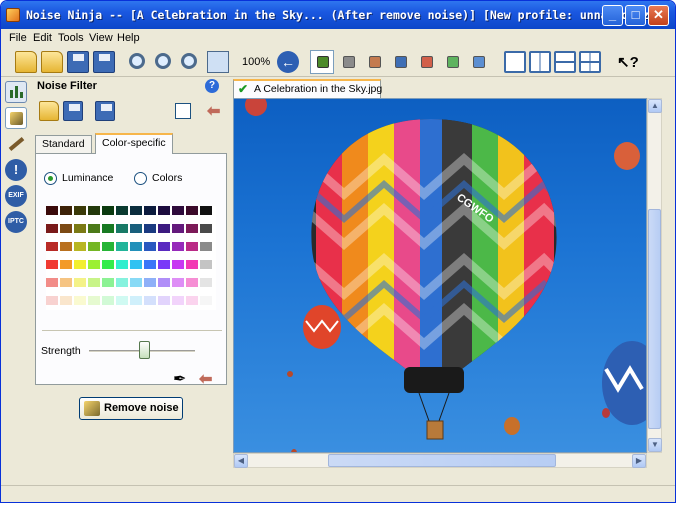  What do you see at coordinates (565, 62) in the screenshot?
I see `view-split-horizontal-icon` at bounding box center [565, 62].